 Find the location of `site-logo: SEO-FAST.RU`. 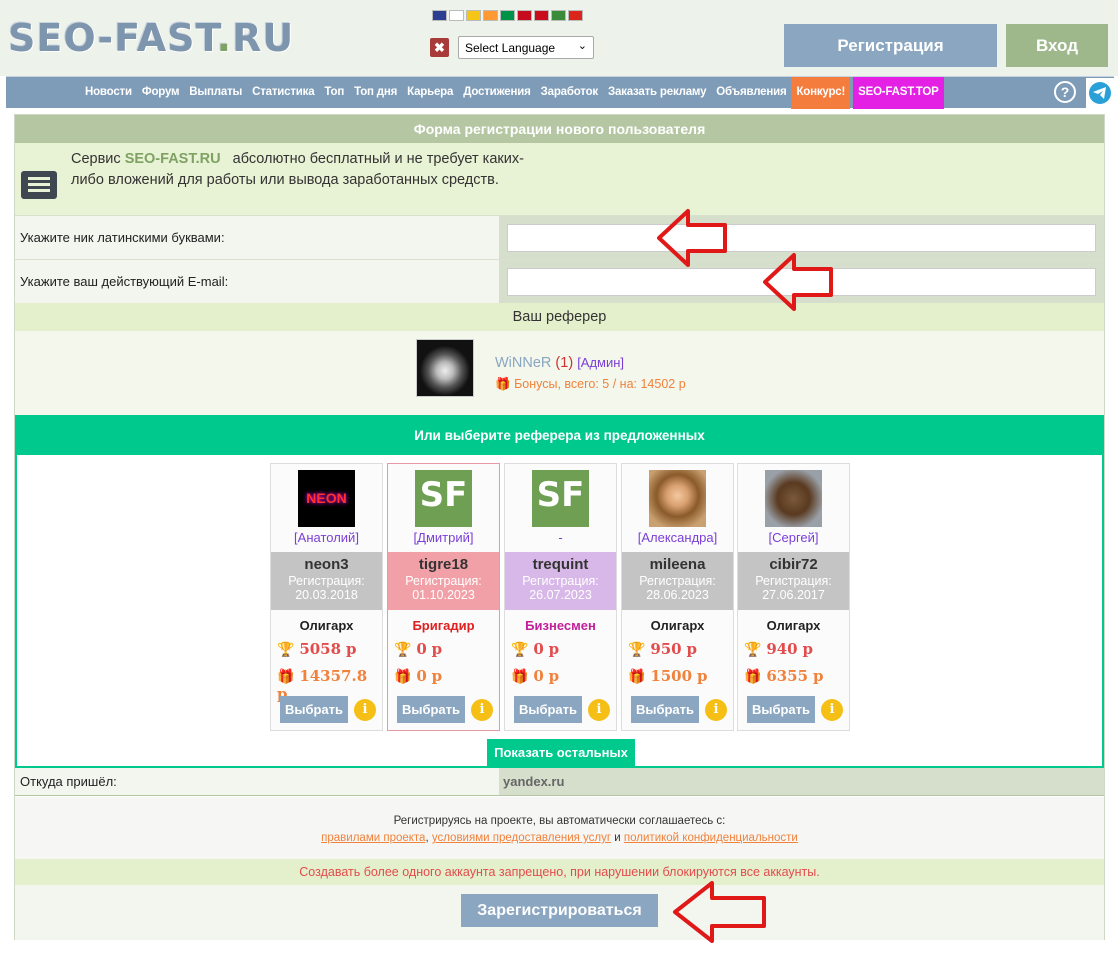

site-logo: SEO-FAST.RU is located at coordinates (151, 38).